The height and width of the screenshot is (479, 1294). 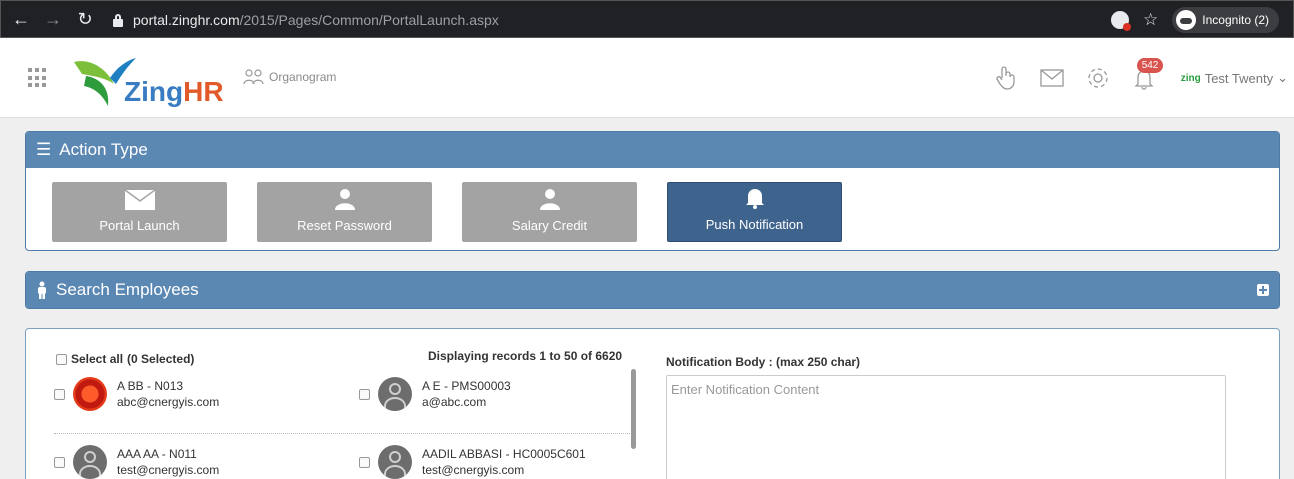 What do you see at coordinates (754, 212) in the screenshot?
I see `push-notification-button: Push Notification` at bounding box center [754, 212].